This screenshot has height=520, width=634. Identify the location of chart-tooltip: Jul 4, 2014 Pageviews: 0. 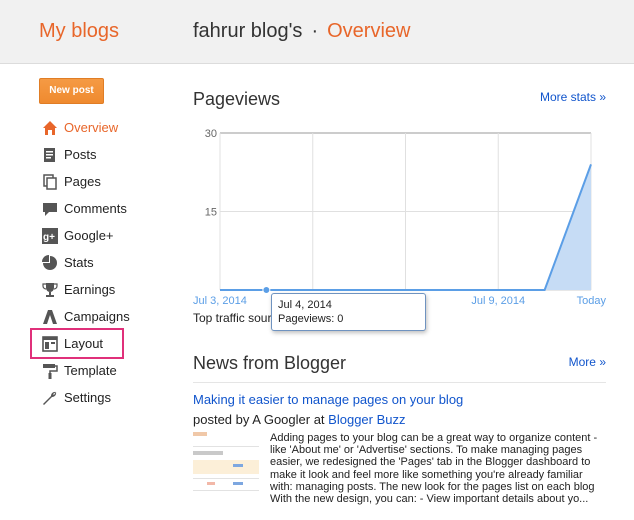
(348, 312).